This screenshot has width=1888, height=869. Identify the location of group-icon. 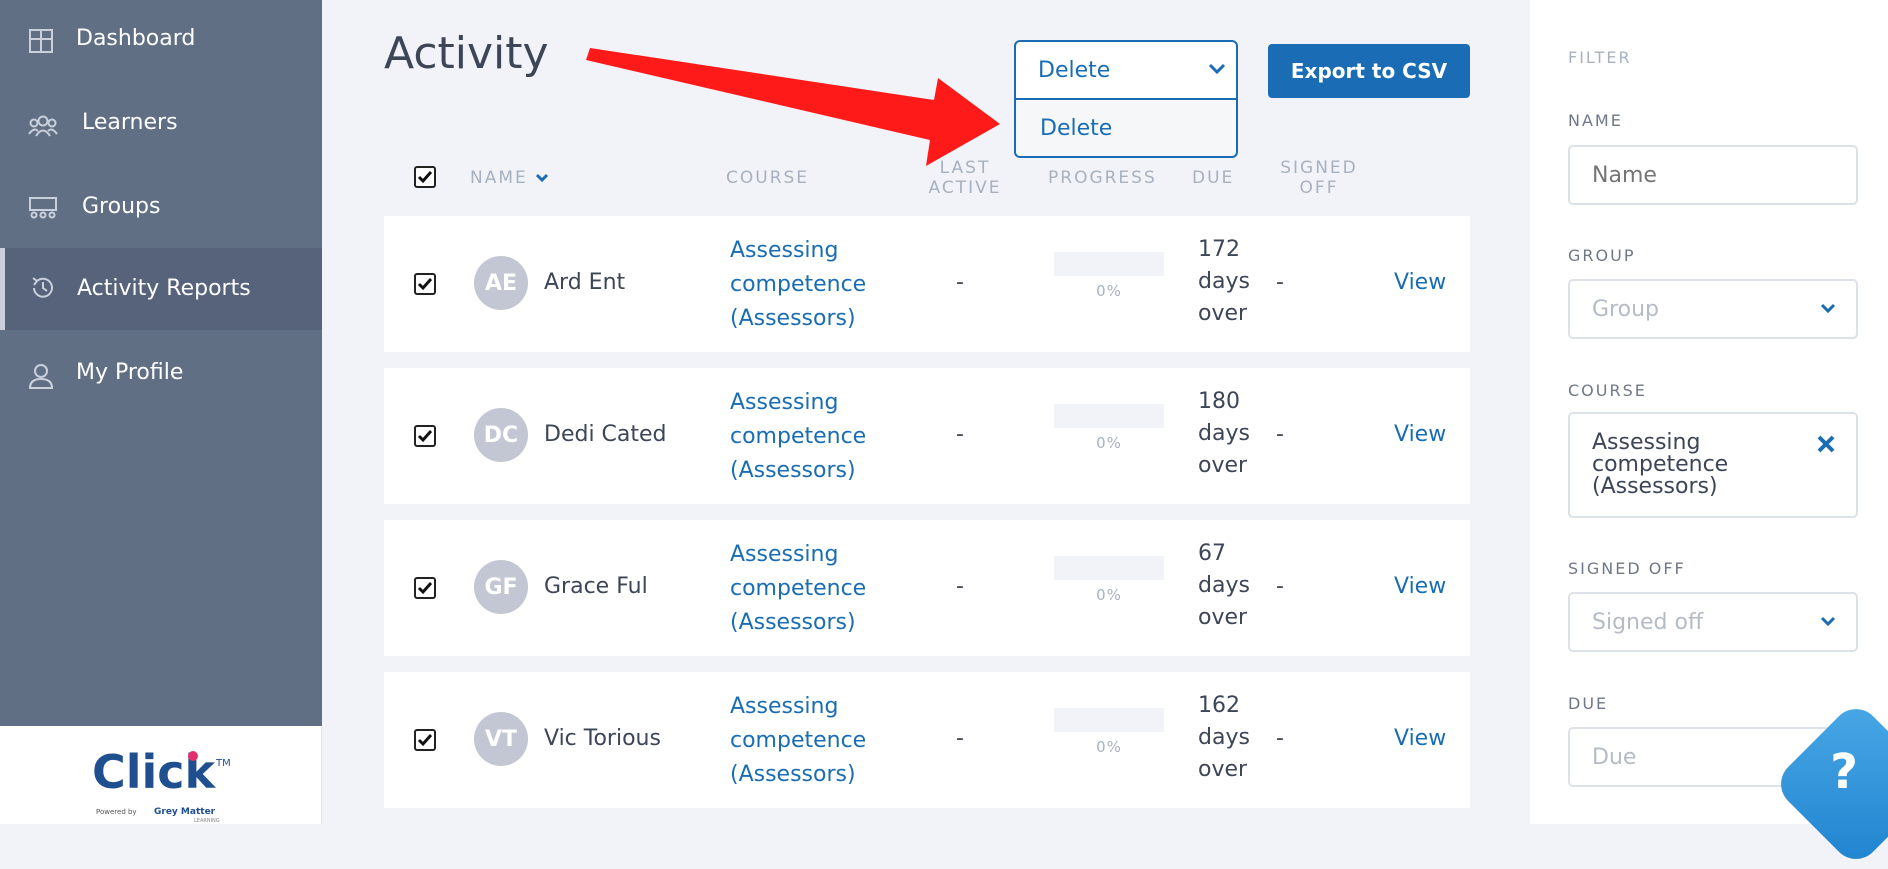
(43, 208).